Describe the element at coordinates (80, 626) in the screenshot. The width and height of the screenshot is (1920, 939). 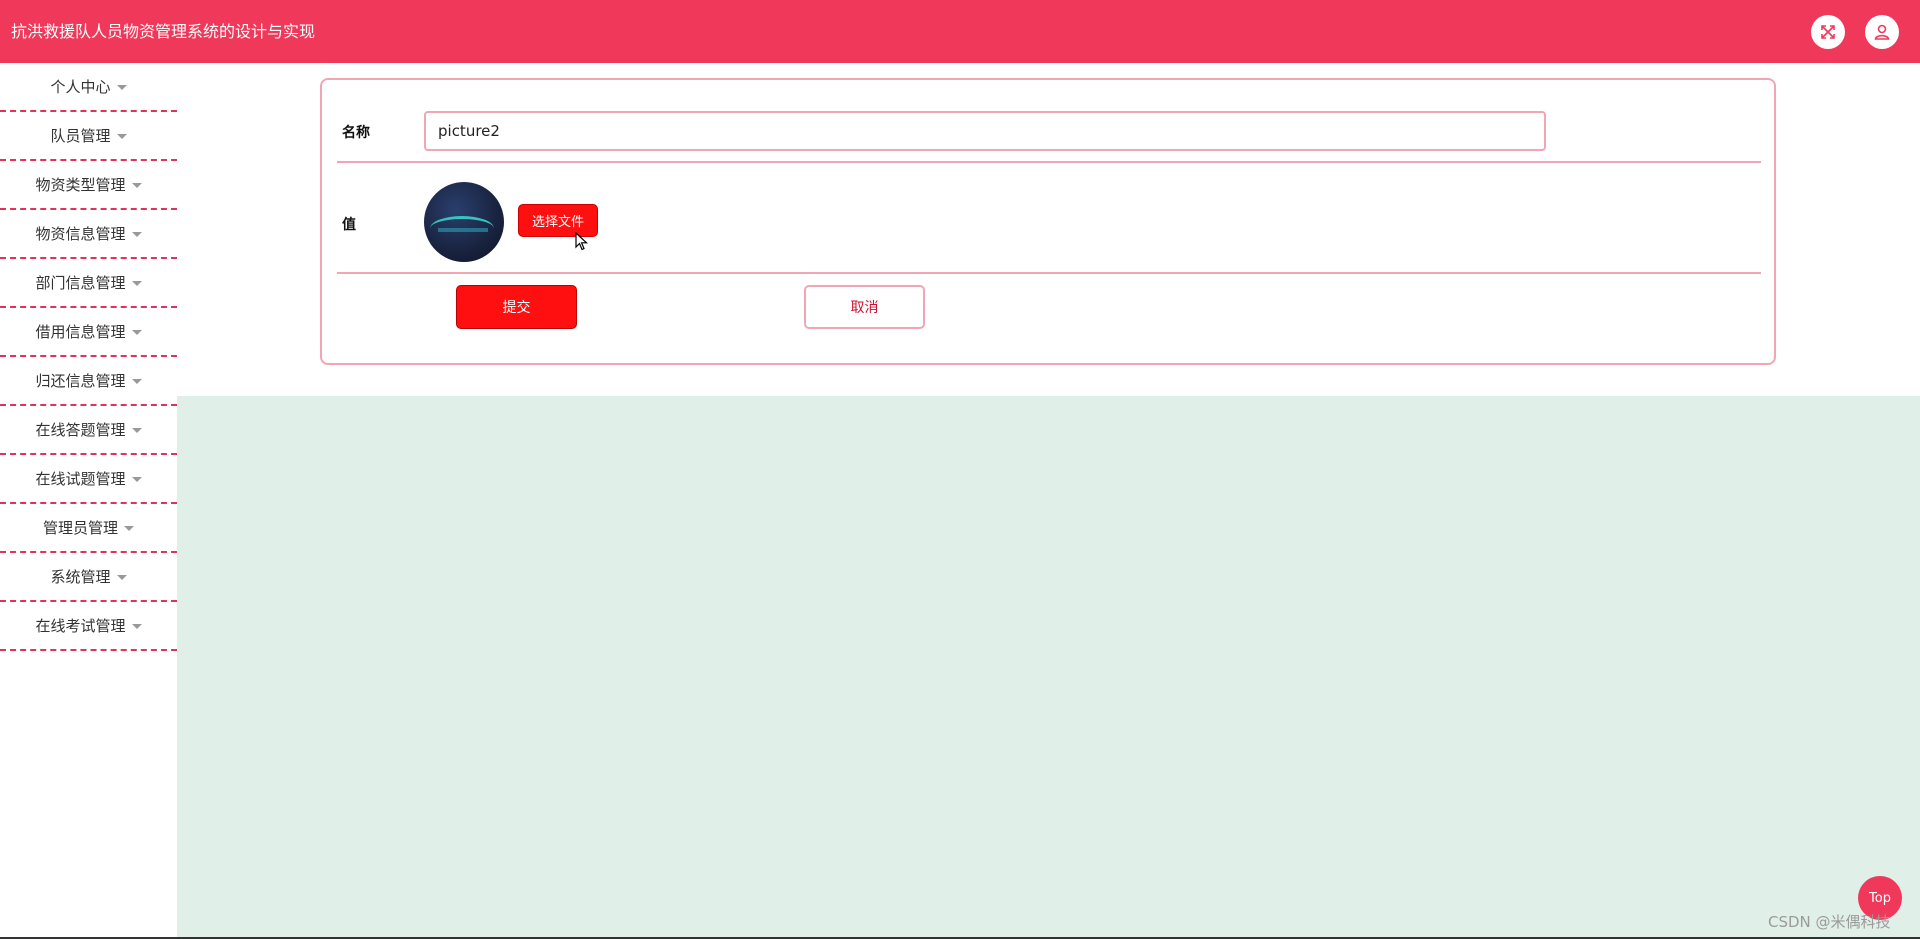
I see `sidebar-item-label: 在线考试管理` at that location.